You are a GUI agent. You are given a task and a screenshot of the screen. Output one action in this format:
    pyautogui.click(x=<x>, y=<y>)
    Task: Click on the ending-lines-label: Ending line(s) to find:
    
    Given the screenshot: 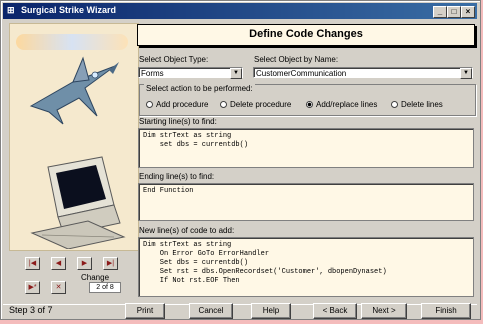 What is the action you would take?
    pyautogui.click(x=177, y=176)
    